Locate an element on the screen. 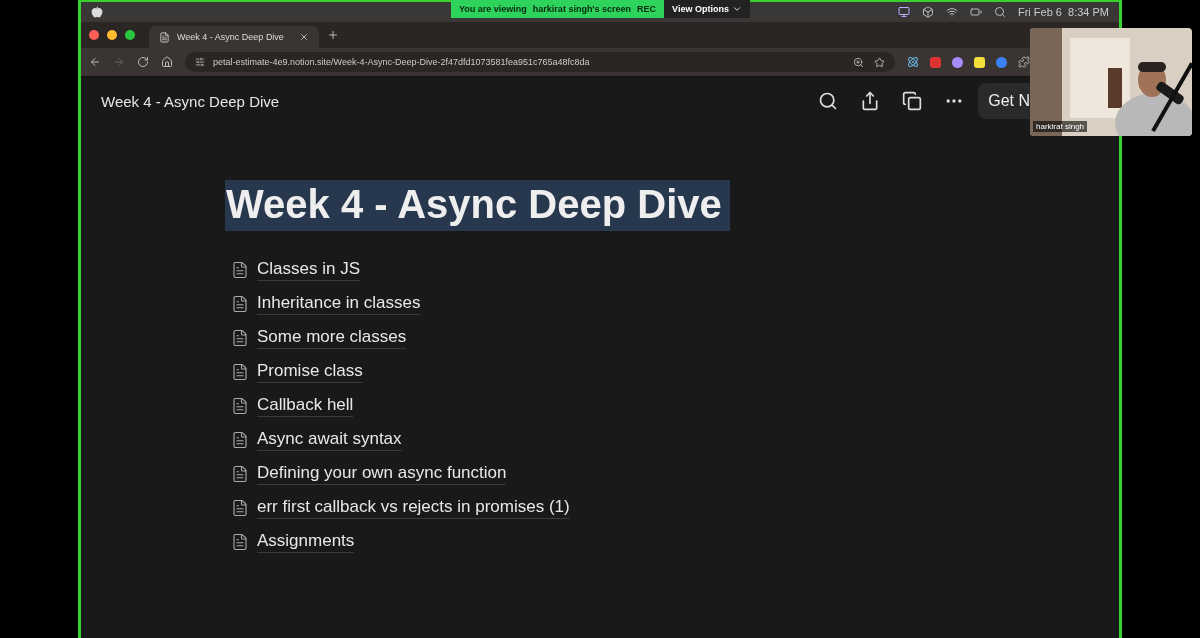 This screenshot has width=1200, height=638. box-icon is located at coordinates (927, 12).